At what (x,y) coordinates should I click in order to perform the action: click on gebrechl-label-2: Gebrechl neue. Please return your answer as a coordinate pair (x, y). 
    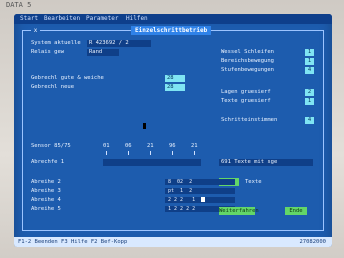
    Looking at the image, I should click on (53, 87).